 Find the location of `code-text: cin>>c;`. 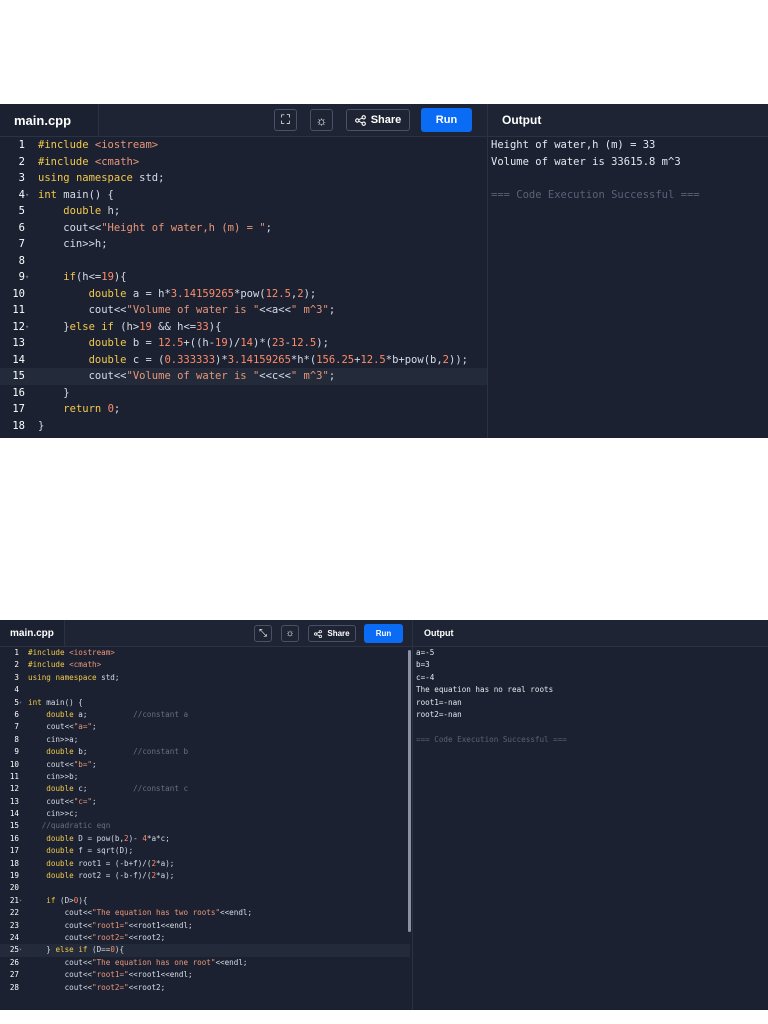

code-text: cin>>c; is located at coordinates (53, 814).